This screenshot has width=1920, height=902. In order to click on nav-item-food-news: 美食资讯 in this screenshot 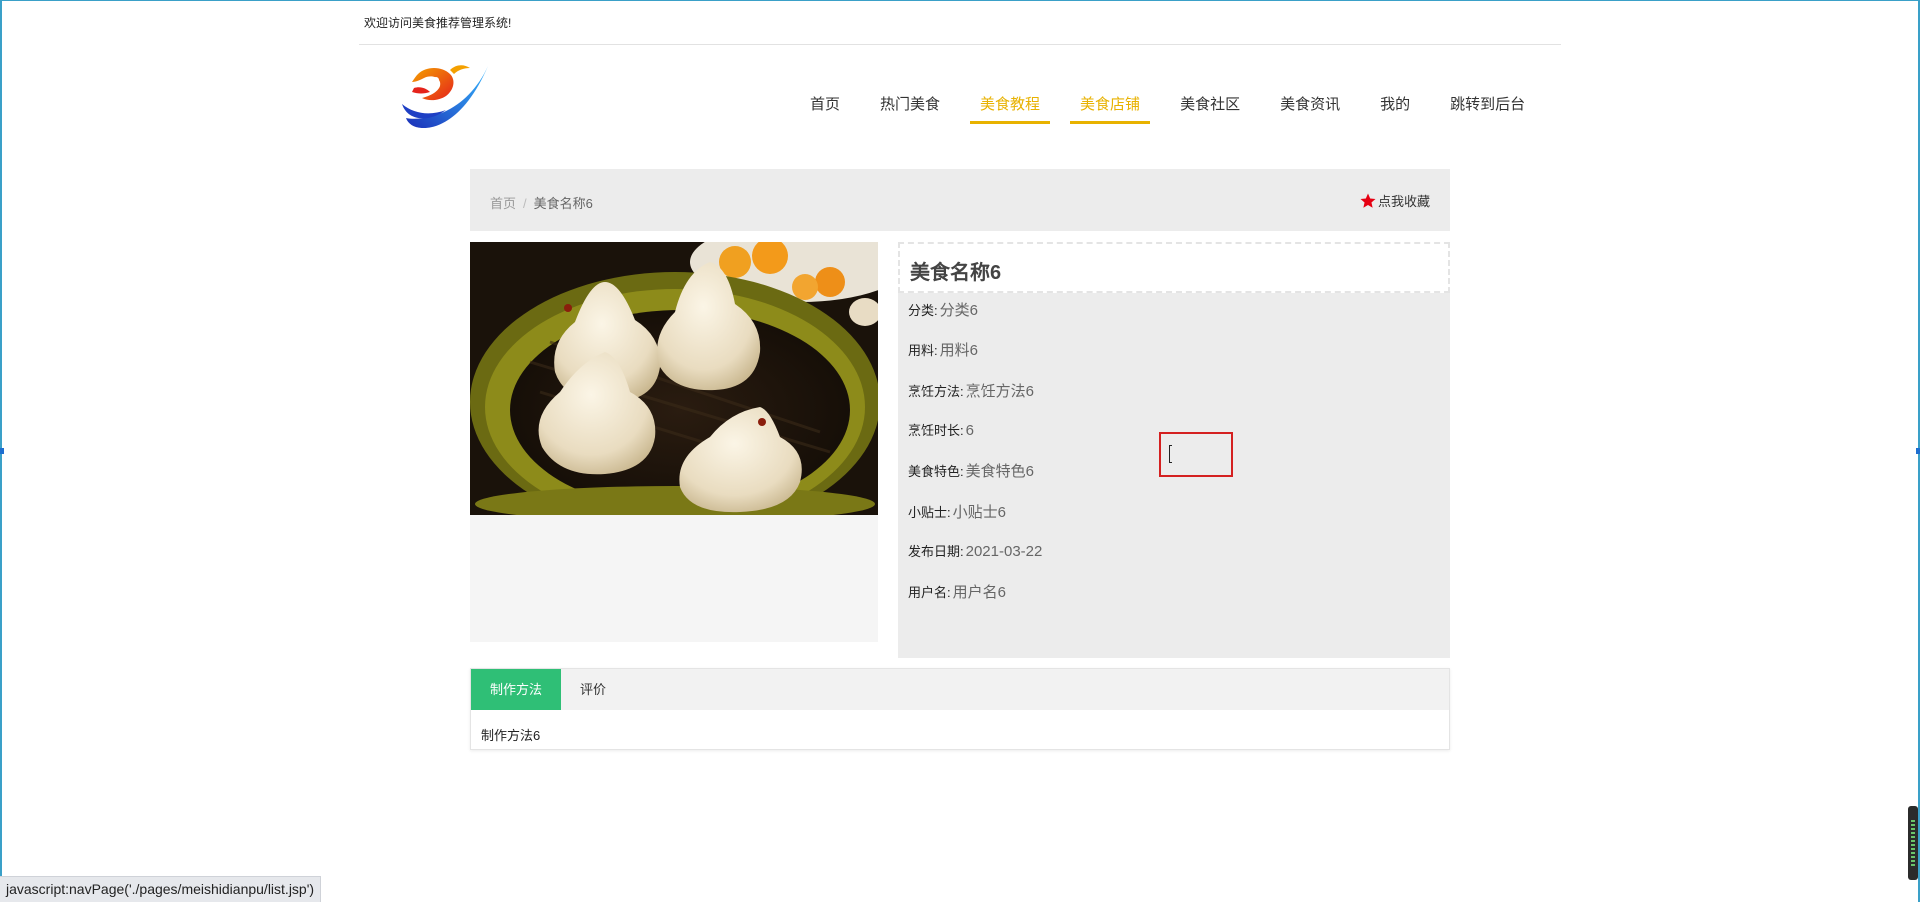, I will do `click(1310, 110)`.